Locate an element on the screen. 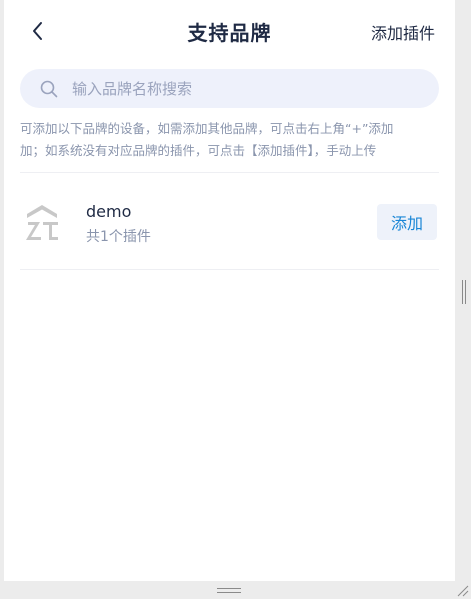  search-input is located at coordinates (255, 88).